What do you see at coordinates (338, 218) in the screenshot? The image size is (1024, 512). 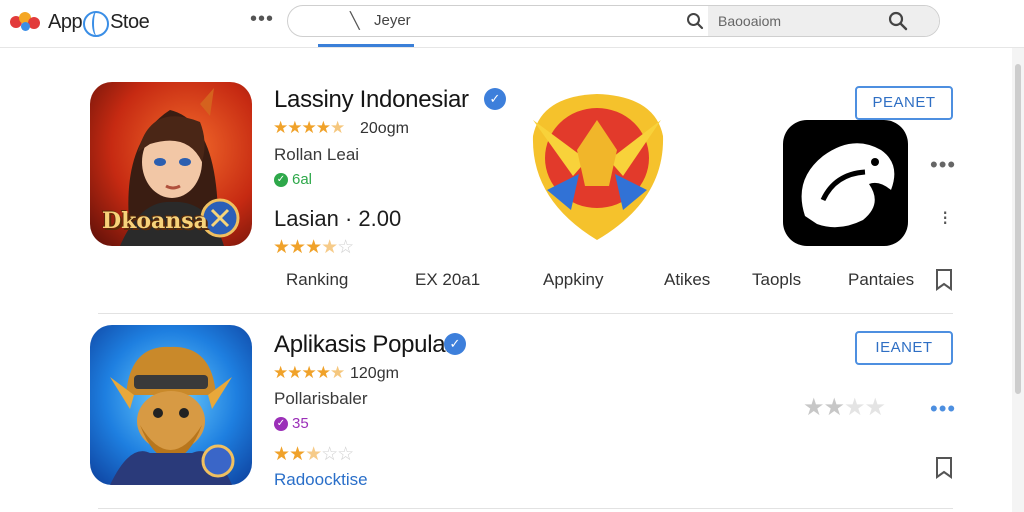 I see `price-line: Lasian · 2.00` at bounding box center [338, 218].